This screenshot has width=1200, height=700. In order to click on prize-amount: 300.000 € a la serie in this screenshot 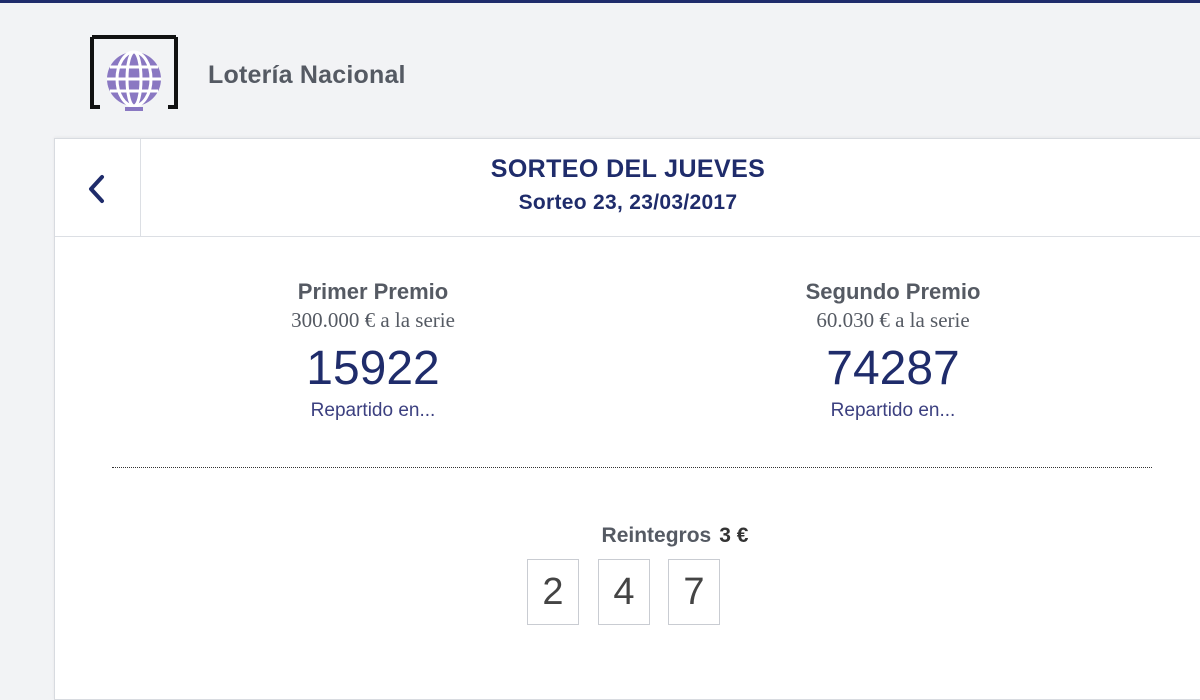, I will do `click(373, 320)`.